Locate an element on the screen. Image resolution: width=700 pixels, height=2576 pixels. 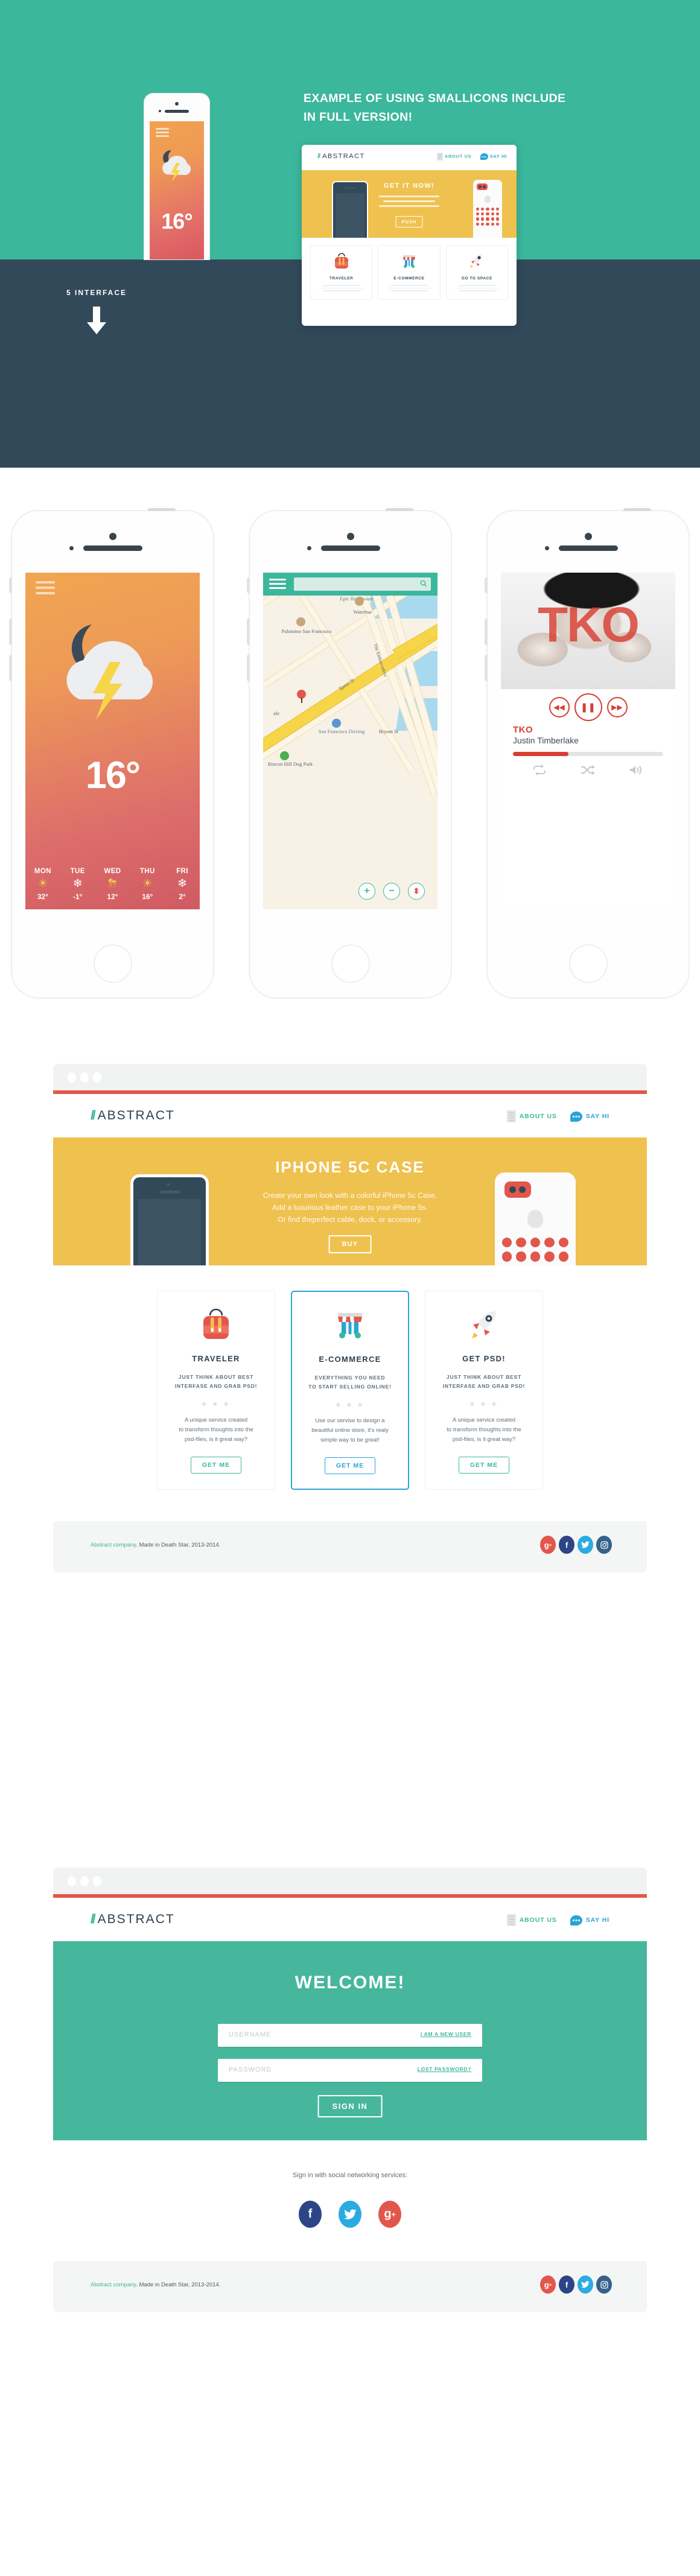
mini-nav-say-hi: SAY HI is located at coordinates (494, 156).